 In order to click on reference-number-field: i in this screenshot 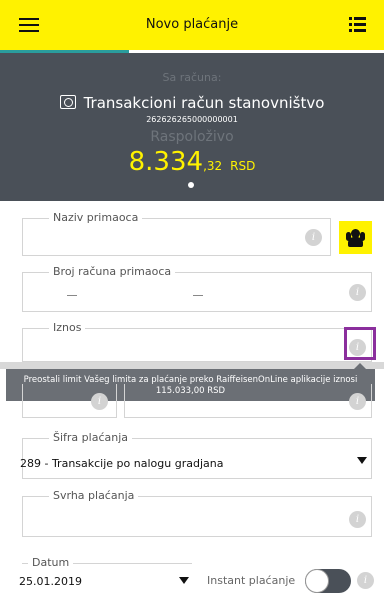, I will do `click(248, 401)`.